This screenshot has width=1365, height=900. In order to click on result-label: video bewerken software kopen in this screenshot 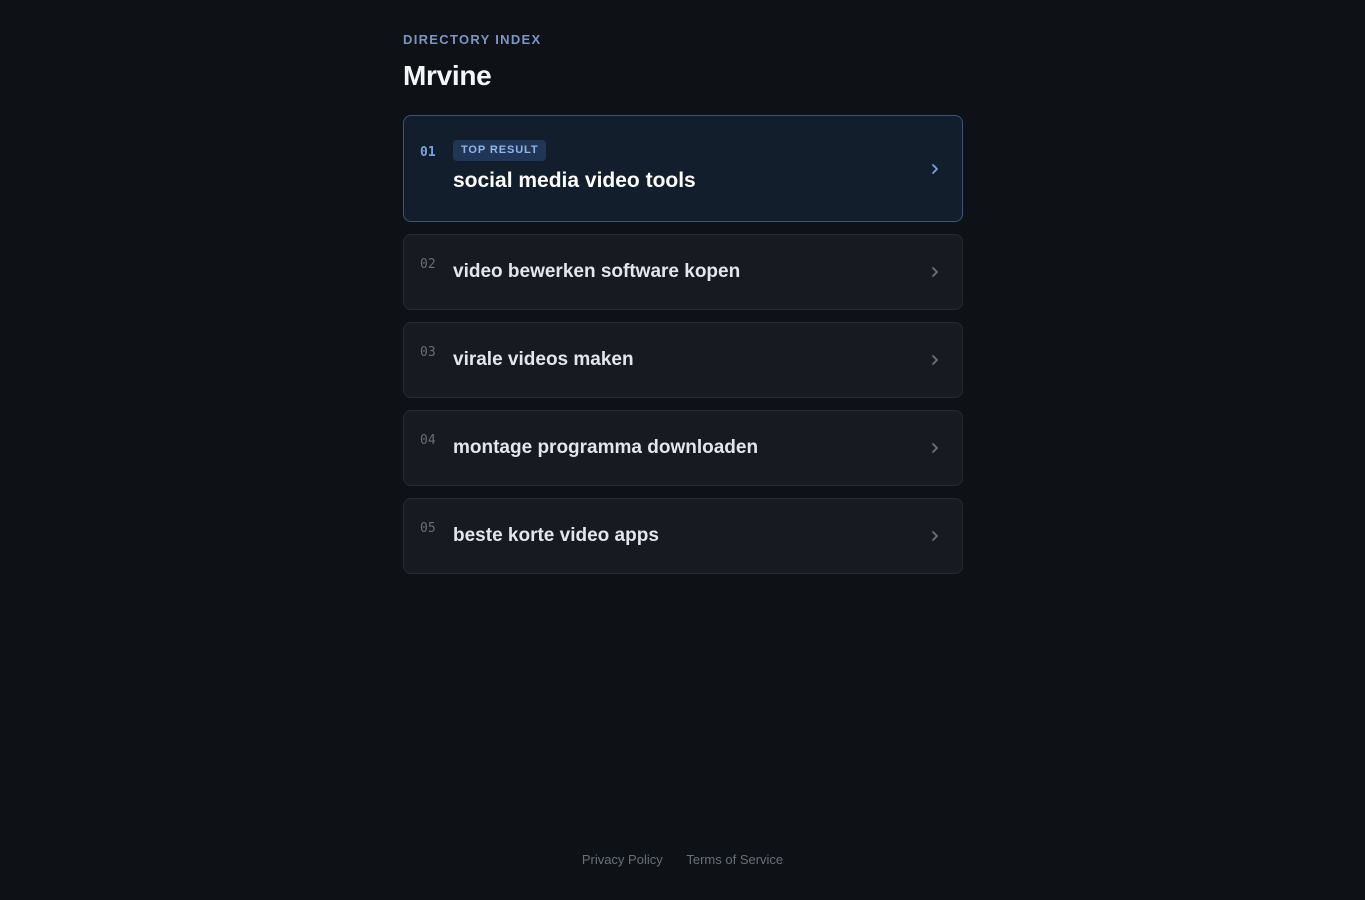, I will do `click(597, 271)`.